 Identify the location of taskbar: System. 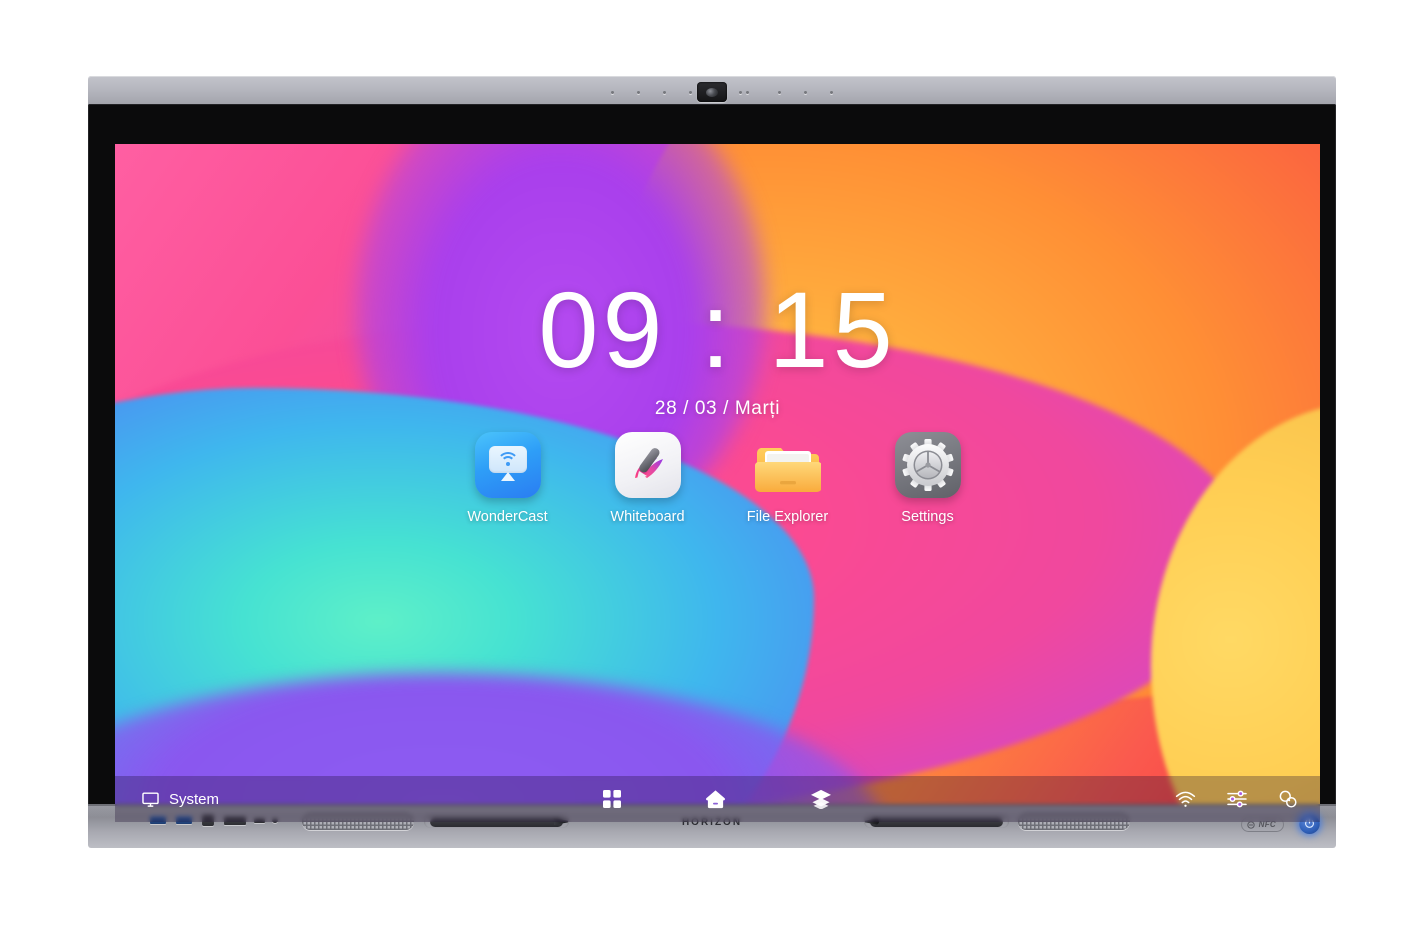
(717, 799).